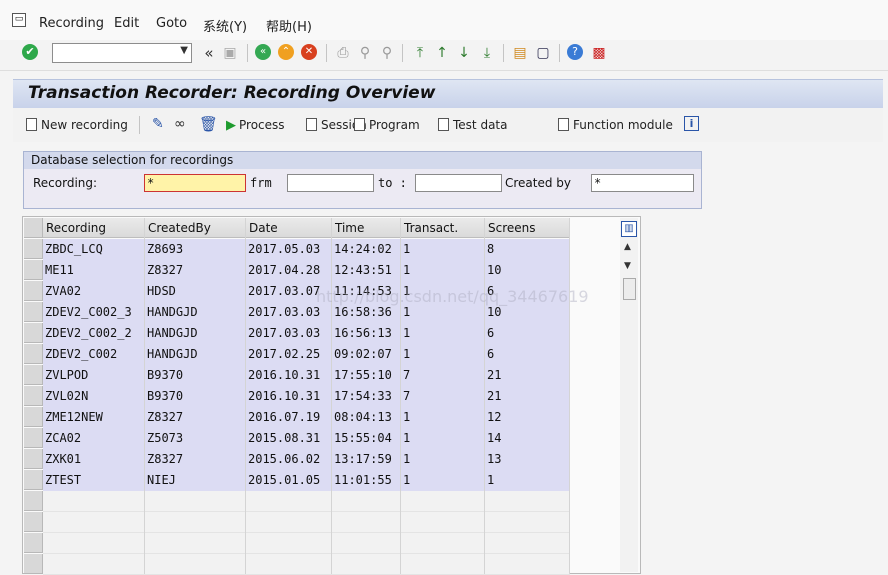  What do you see at coordinates (458, 183) in the screenshot?
I see `recording-to-input` at bounding box center [458, 183].